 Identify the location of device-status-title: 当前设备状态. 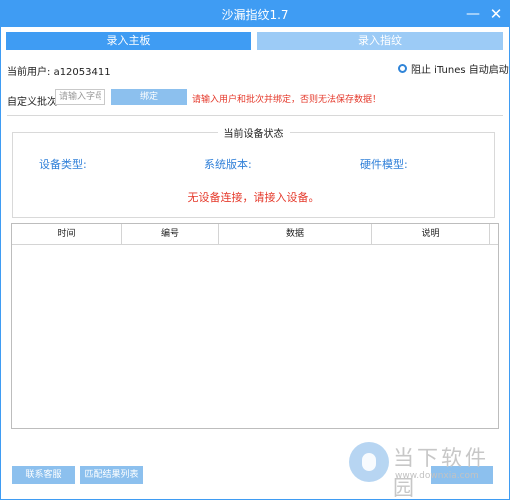
(253, 132).